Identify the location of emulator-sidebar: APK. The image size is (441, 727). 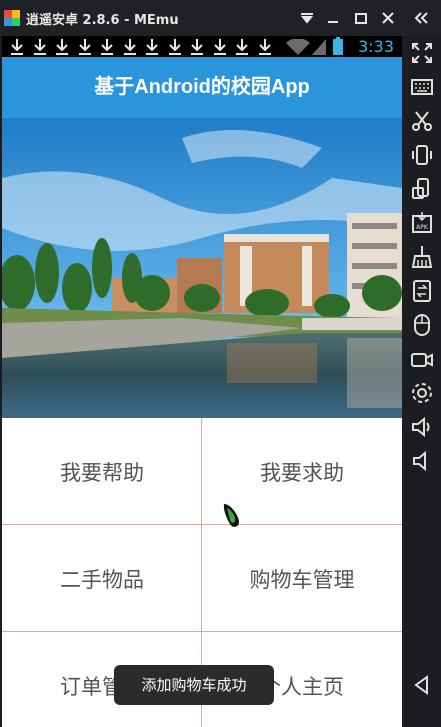
(422, 381).